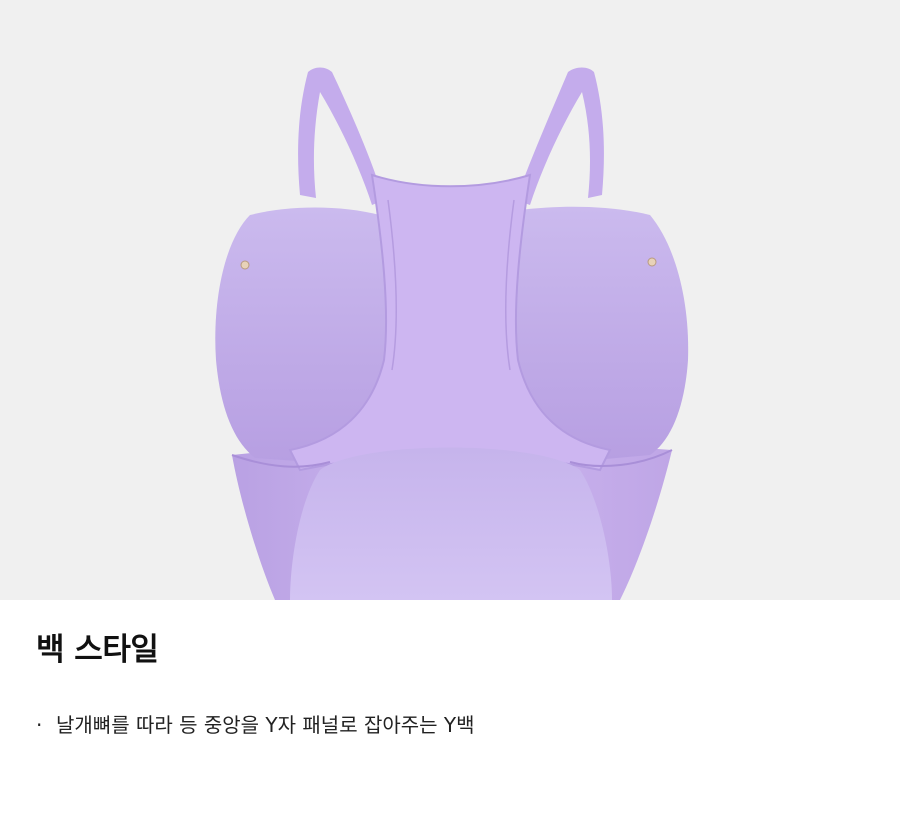  What do you see at coordinates (97, 650) in the screenshot?
I see `section-title: 백 스타일` at bounding box center [97, 650].